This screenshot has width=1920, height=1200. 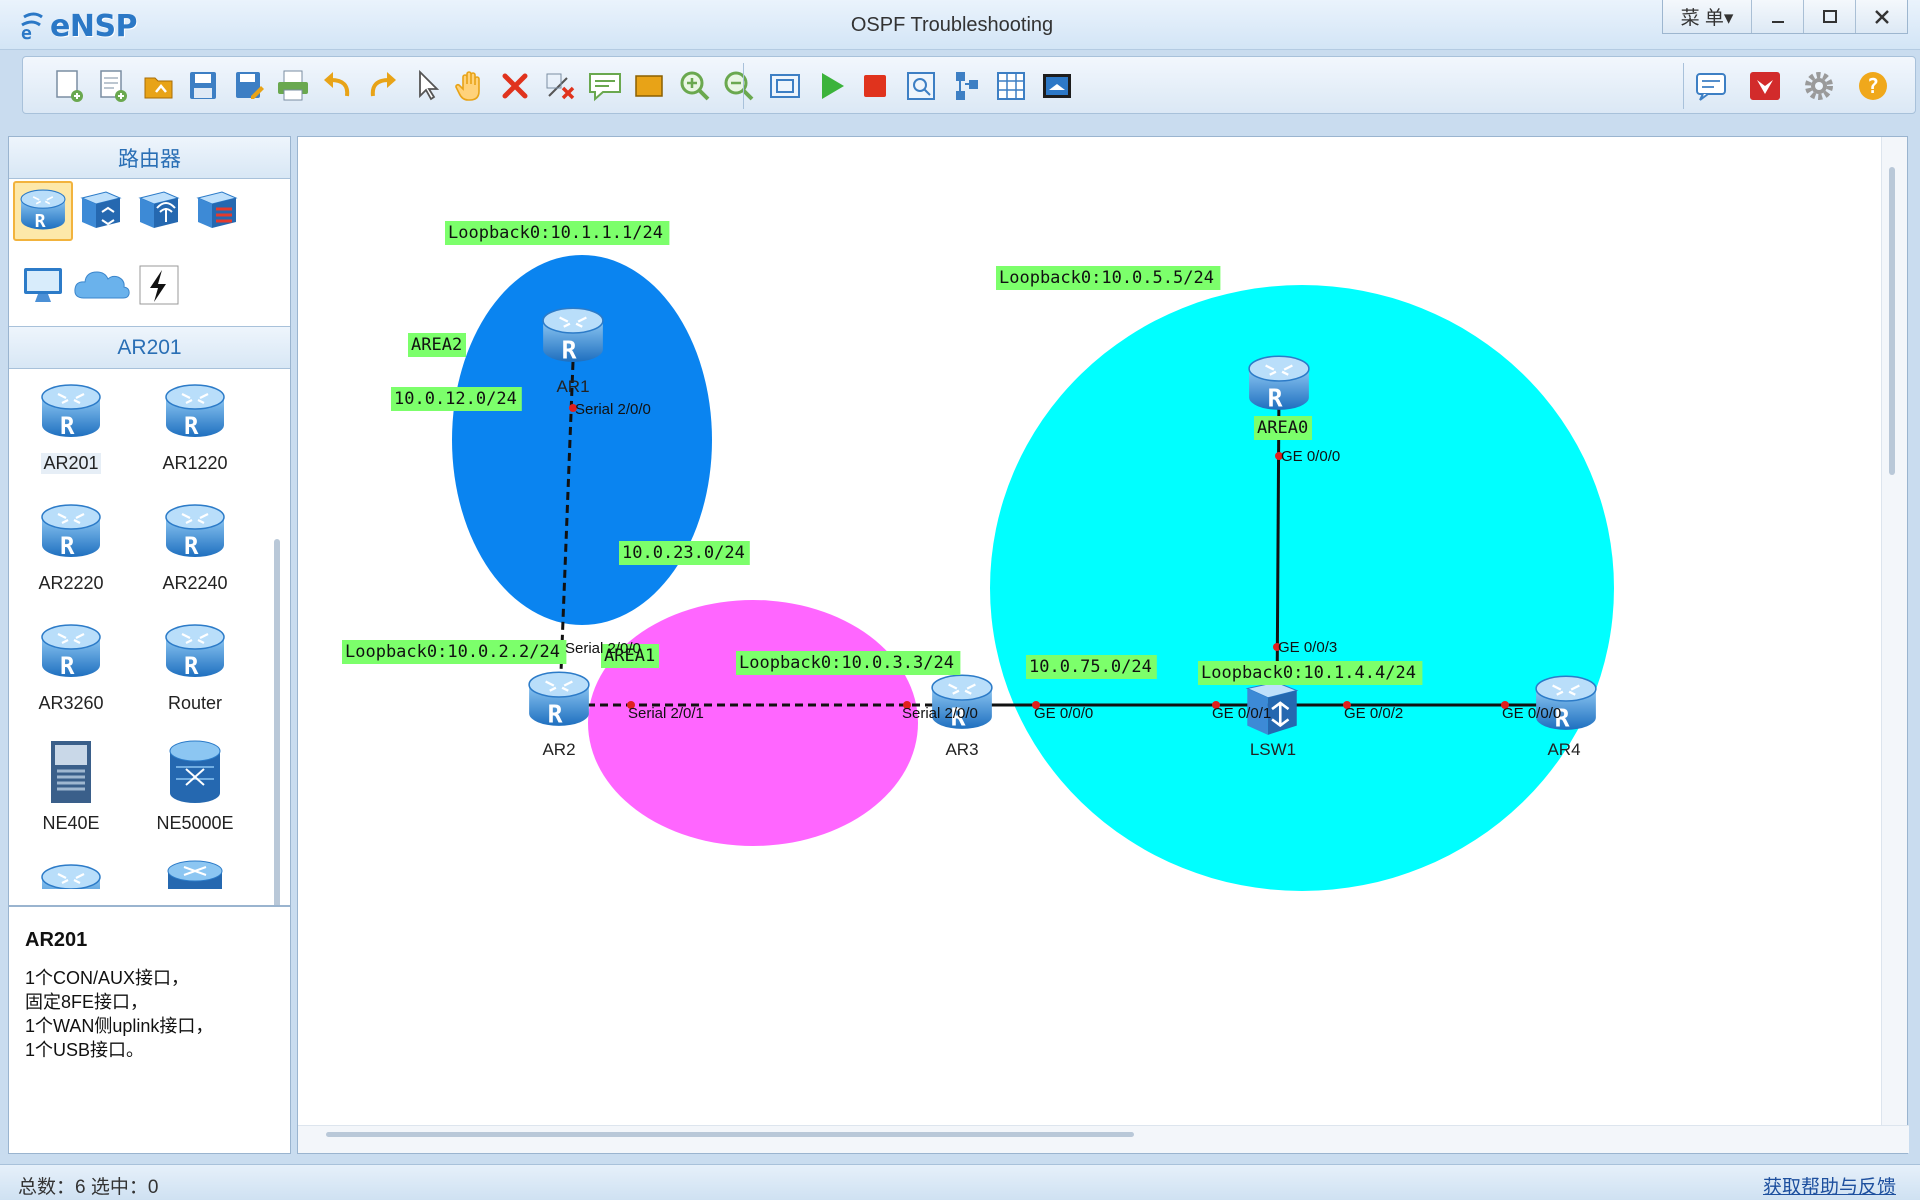 I want to click on undo-button, so click(x=337, y=86).